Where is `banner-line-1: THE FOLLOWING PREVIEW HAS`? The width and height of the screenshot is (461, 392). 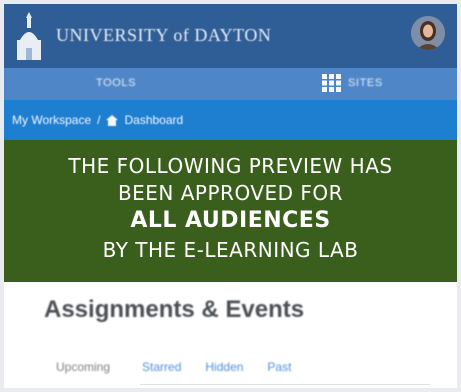
banner-line-1: THE FOLLOWING PREVIEW HAS is located at coordinates (230, 166).